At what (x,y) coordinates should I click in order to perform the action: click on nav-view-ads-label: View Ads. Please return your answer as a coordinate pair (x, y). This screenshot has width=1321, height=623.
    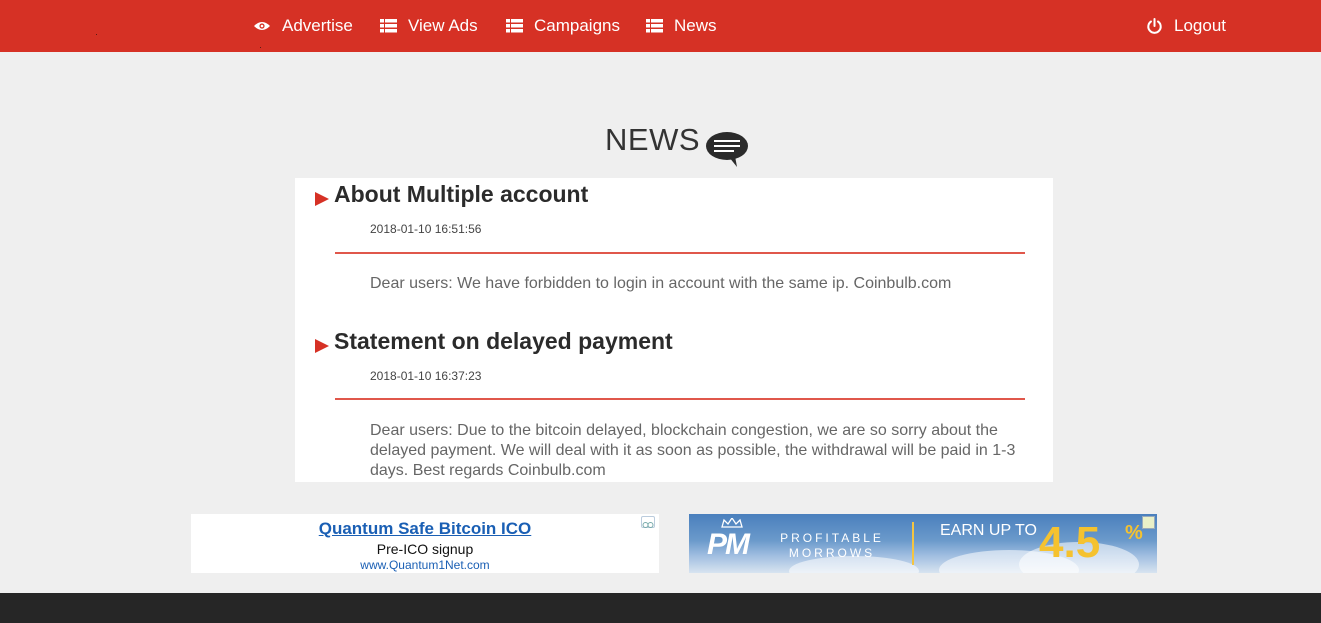
    Looking at the image, I should click on (443, 25).